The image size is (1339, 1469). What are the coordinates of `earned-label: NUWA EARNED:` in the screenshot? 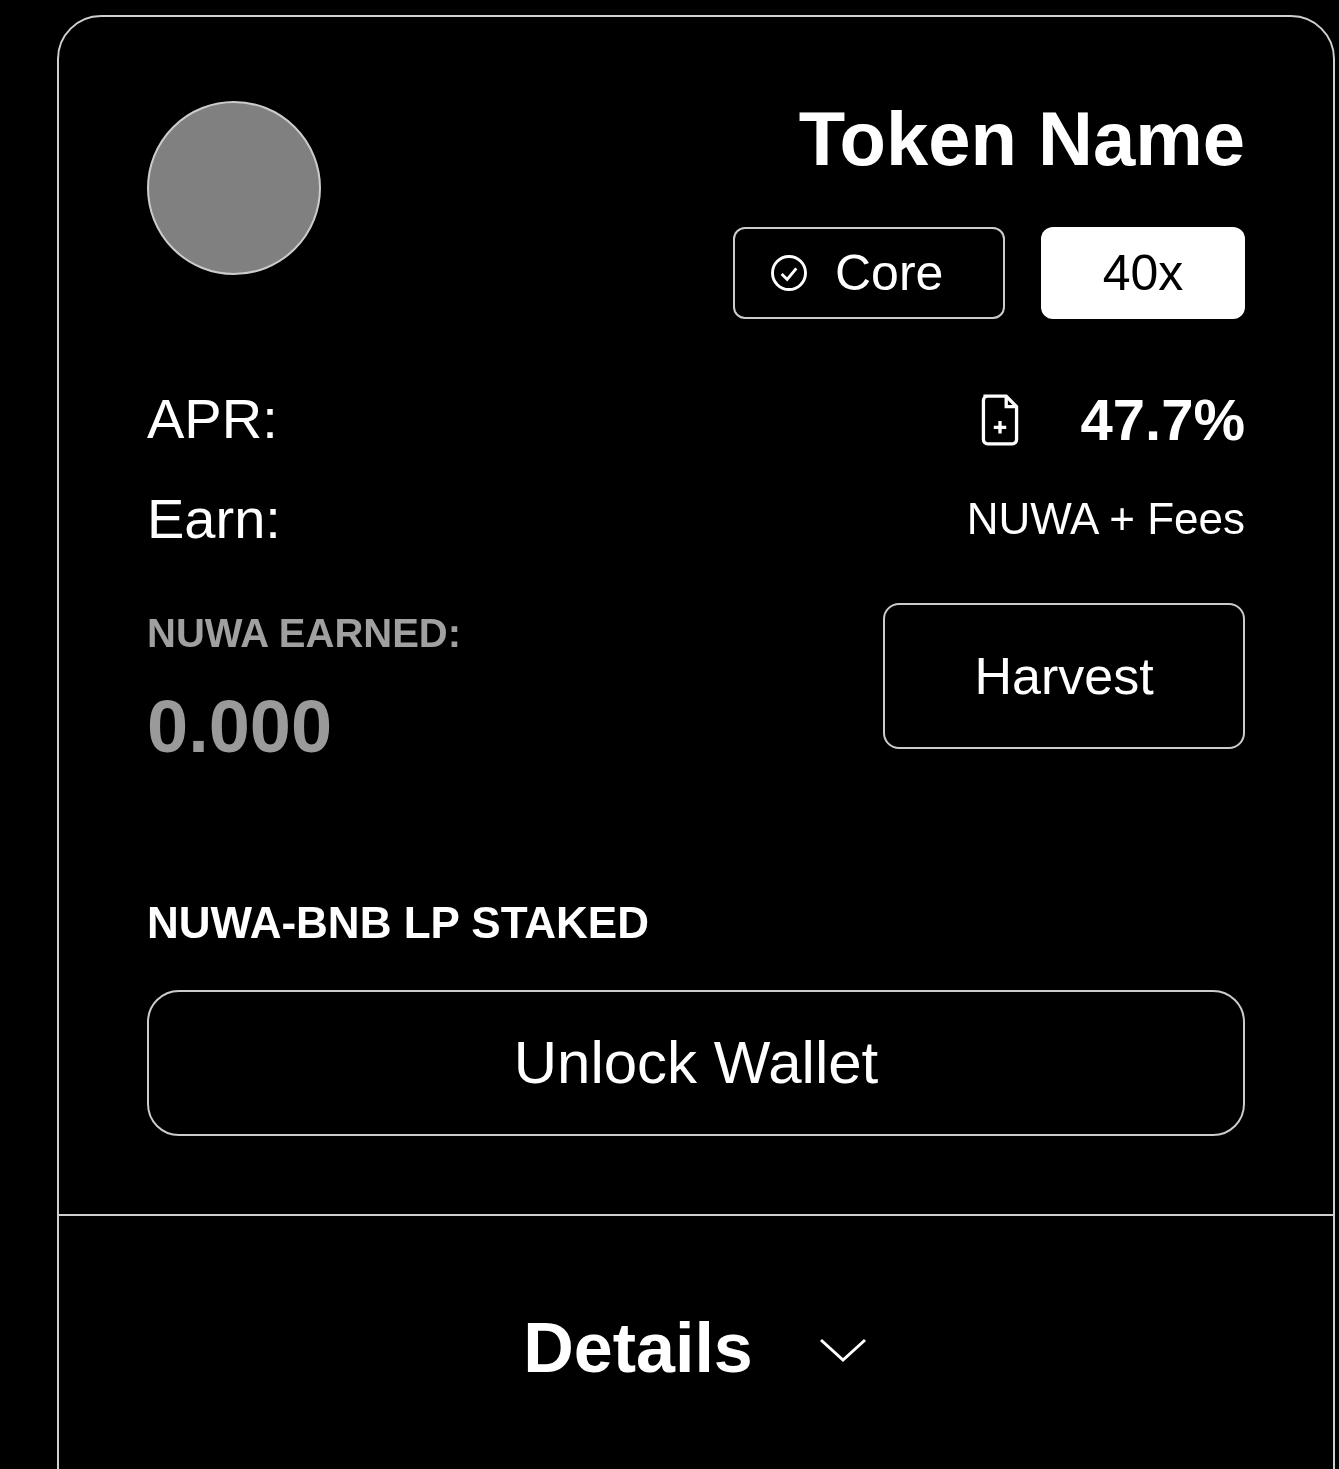 It's located at (304, 633).